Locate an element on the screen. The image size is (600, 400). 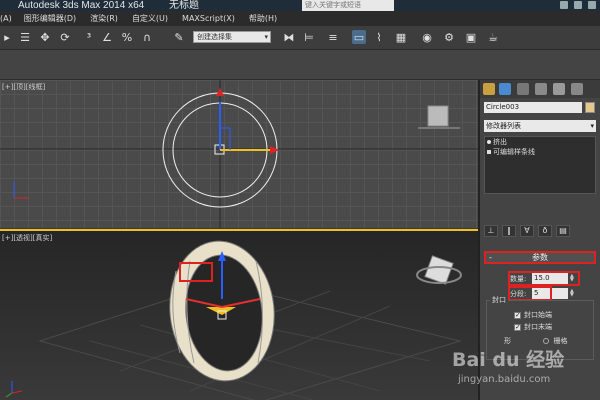
show-end-result-icon: ‖ is located at coordinates (509, 231).